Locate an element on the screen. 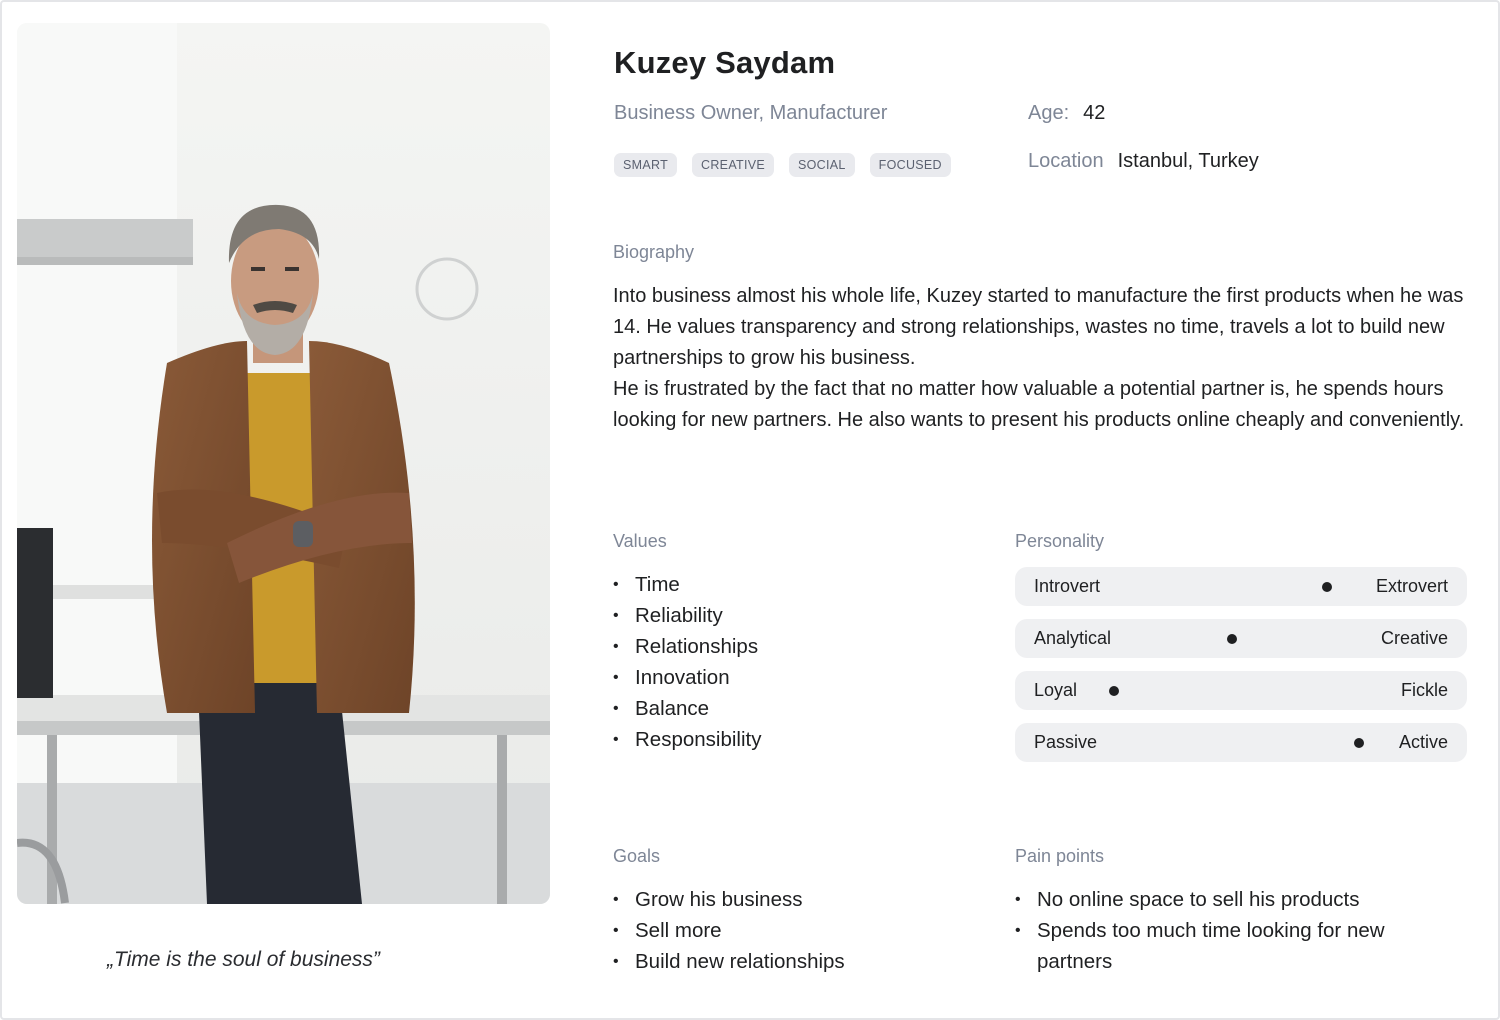  list-item: Reliability is located at coordinates (687, 615).